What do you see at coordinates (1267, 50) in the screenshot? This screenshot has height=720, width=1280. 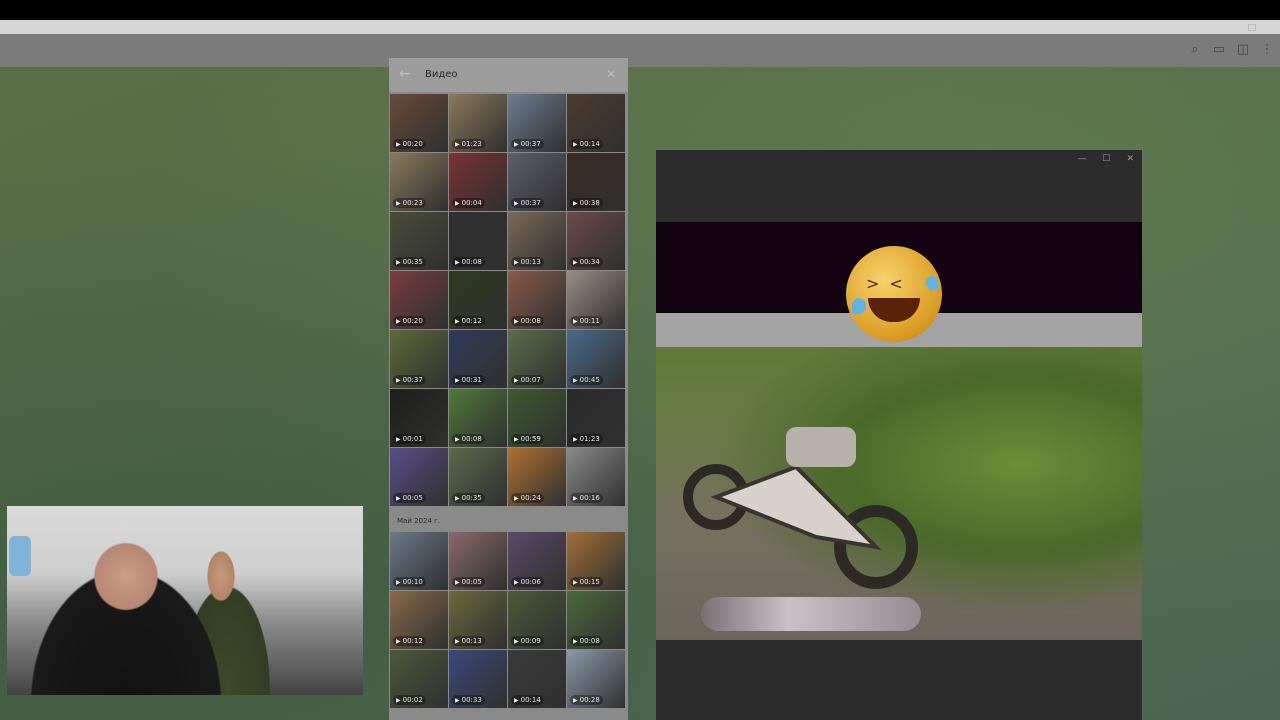 I see `more-icon: ⋮` at bounding box center [1267, 50].